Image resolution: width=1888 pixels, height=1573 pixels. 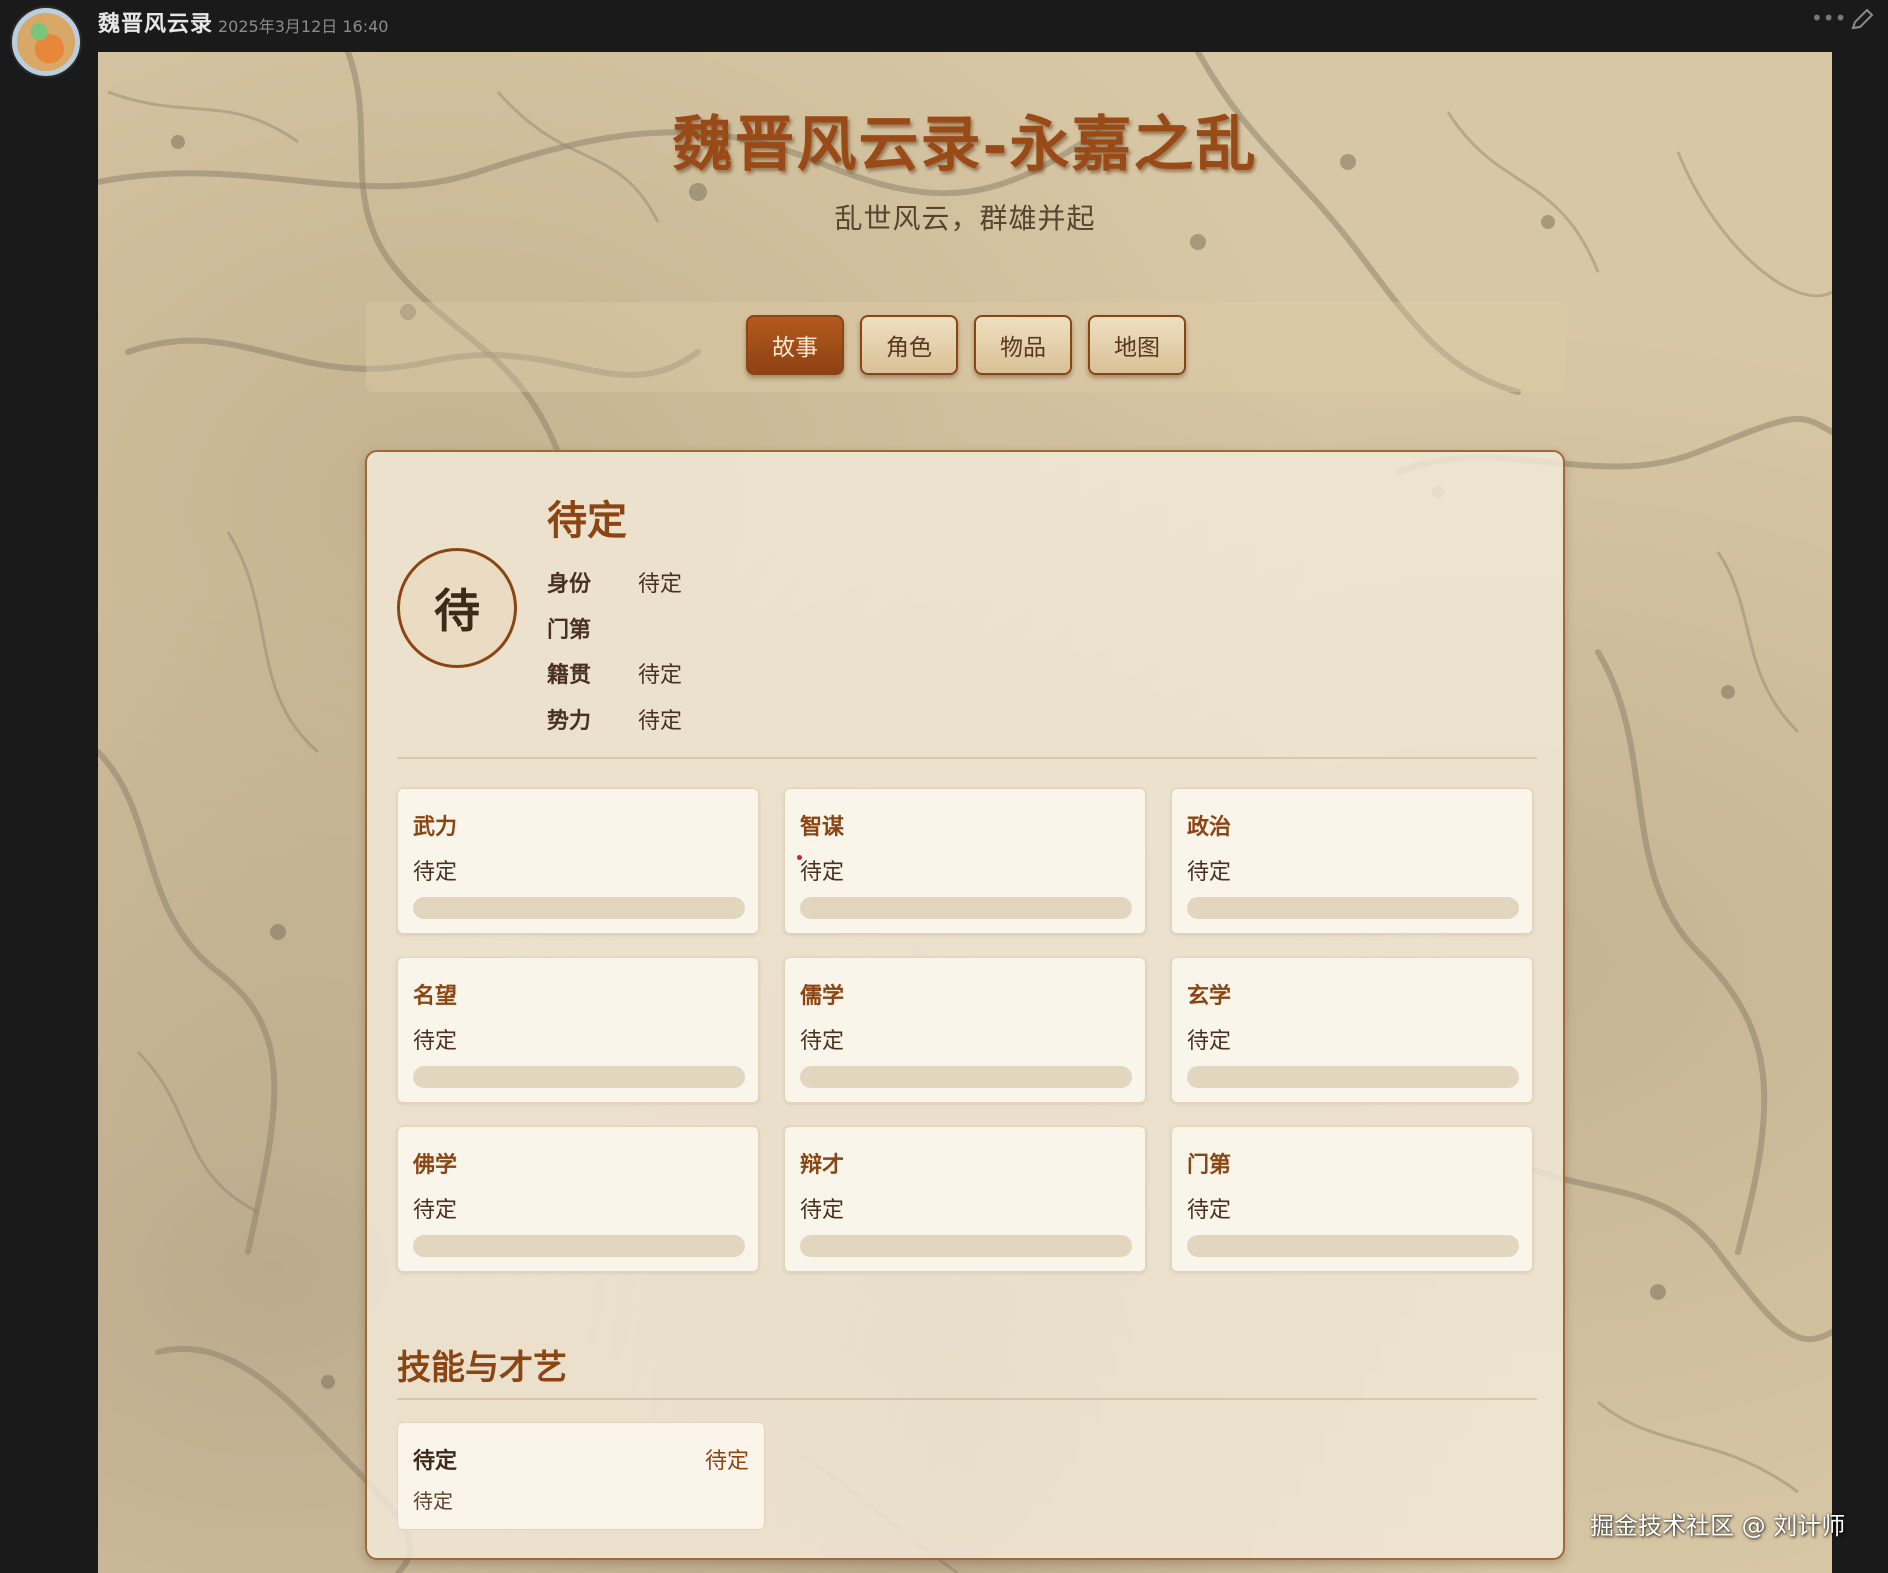 What do you see at coordinates (1862, 20) in the screenshot?
I see `pencil-icon` at bounding box center [1862, 20].